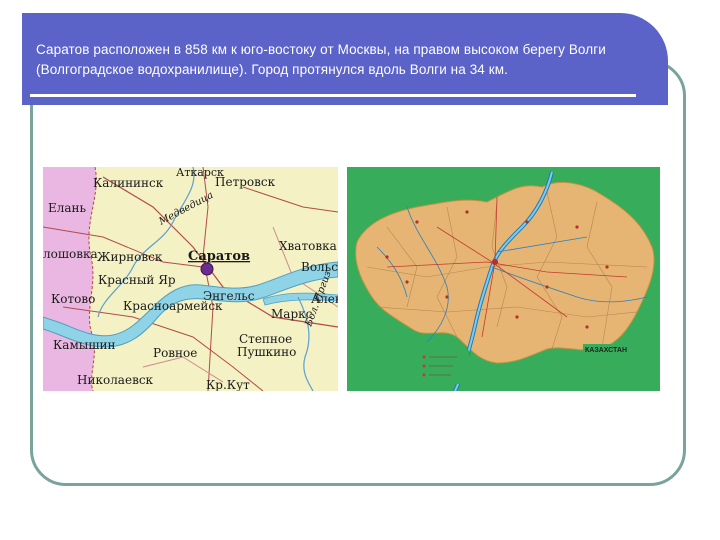 This screenshot has height=540, width=720. I want to click on label-kalininsk: Калининск, so click(128, 183).